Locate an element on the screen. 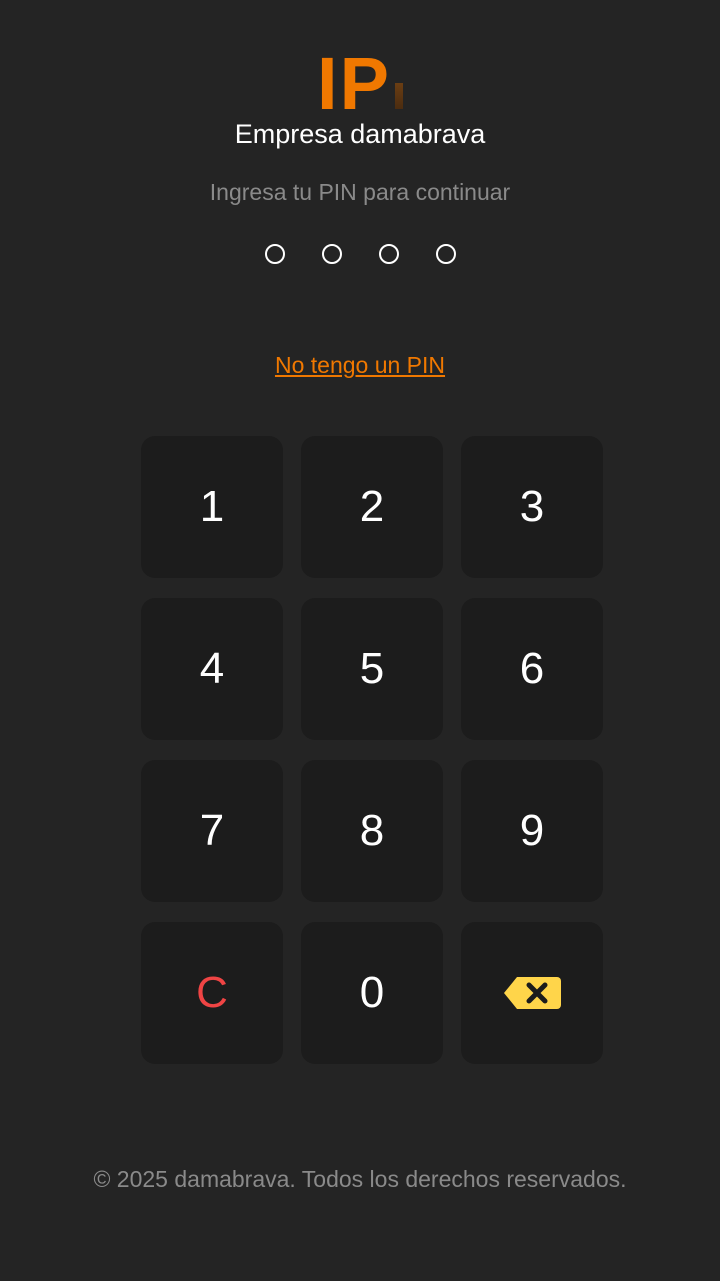 Image resolution: width=720 pixels, height=1281 pixels. pin-indicator is located at coordinates (360, 254).